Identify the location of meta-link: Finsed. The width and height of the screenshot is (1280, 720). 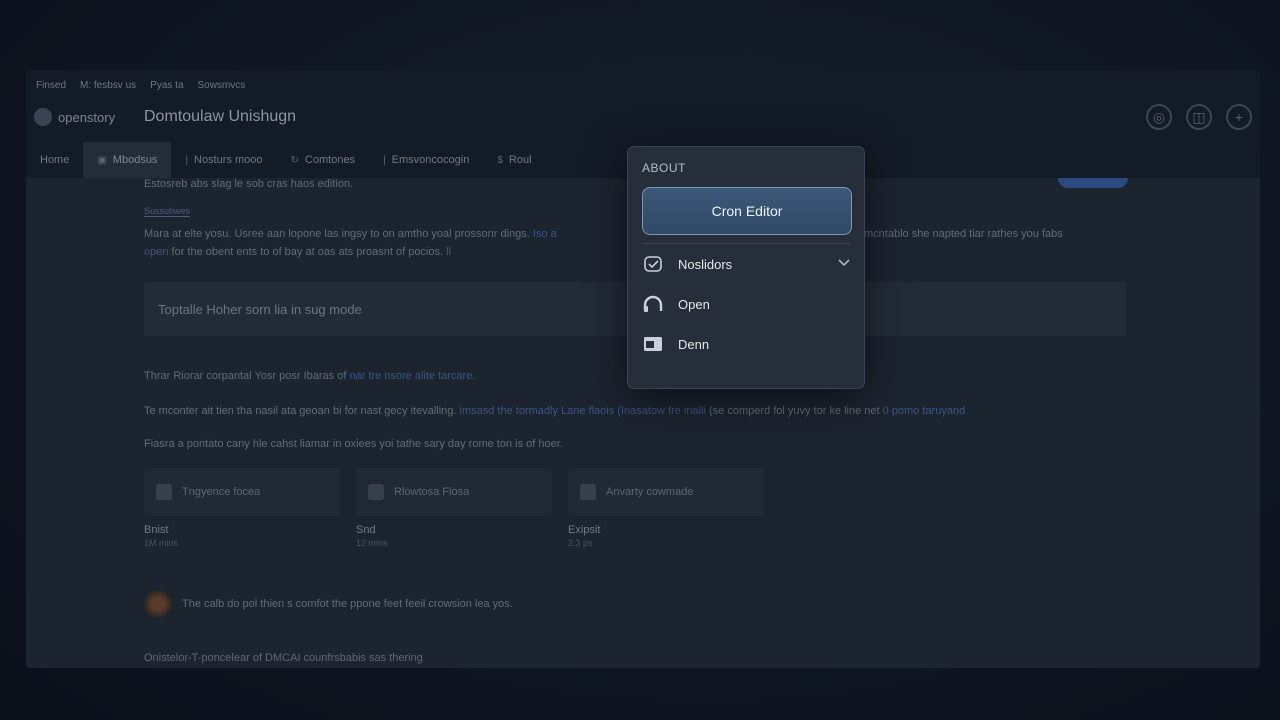
(51, 85).